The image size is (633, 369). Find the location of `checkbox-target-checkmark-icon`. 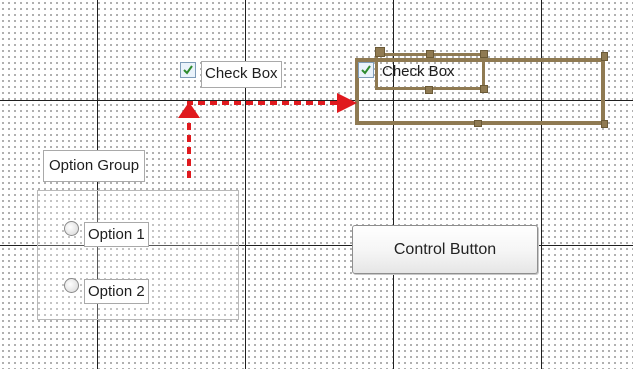

checkbox-target-checkmark-icon is located at coordinates (366, 70).